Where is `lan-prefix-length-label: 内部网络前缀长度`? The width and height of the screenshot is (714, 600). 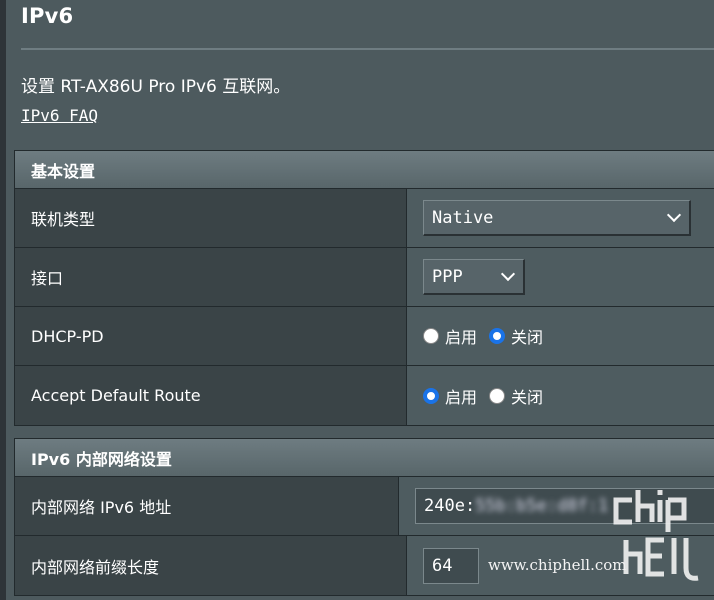
lan-prefix-length-label: 内部网络前缀长度 is located at coordinates (211, 565).